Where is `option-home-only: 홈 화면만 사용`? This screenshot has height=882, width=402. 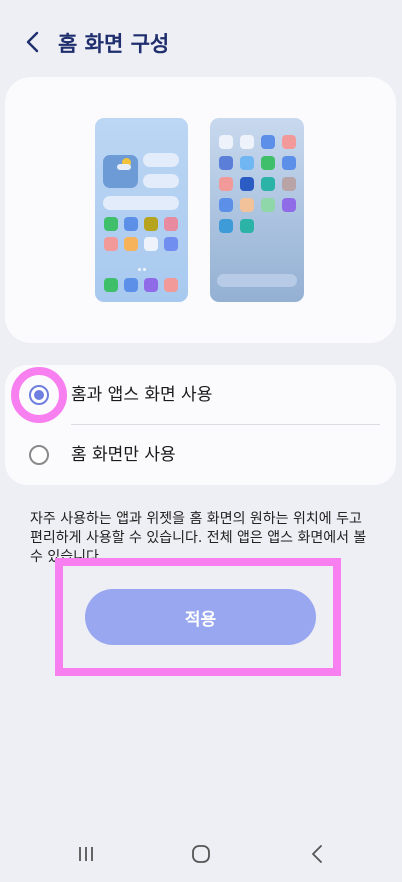 option-home-only: 홈 화면만 사용 is located at coordinates (200, 455).